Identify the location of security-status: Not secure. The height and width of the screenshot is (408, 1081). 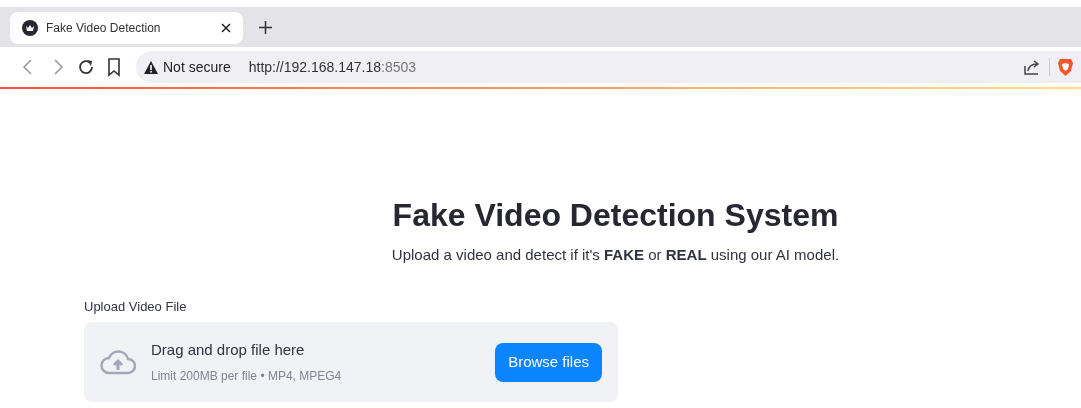
(197, 67).